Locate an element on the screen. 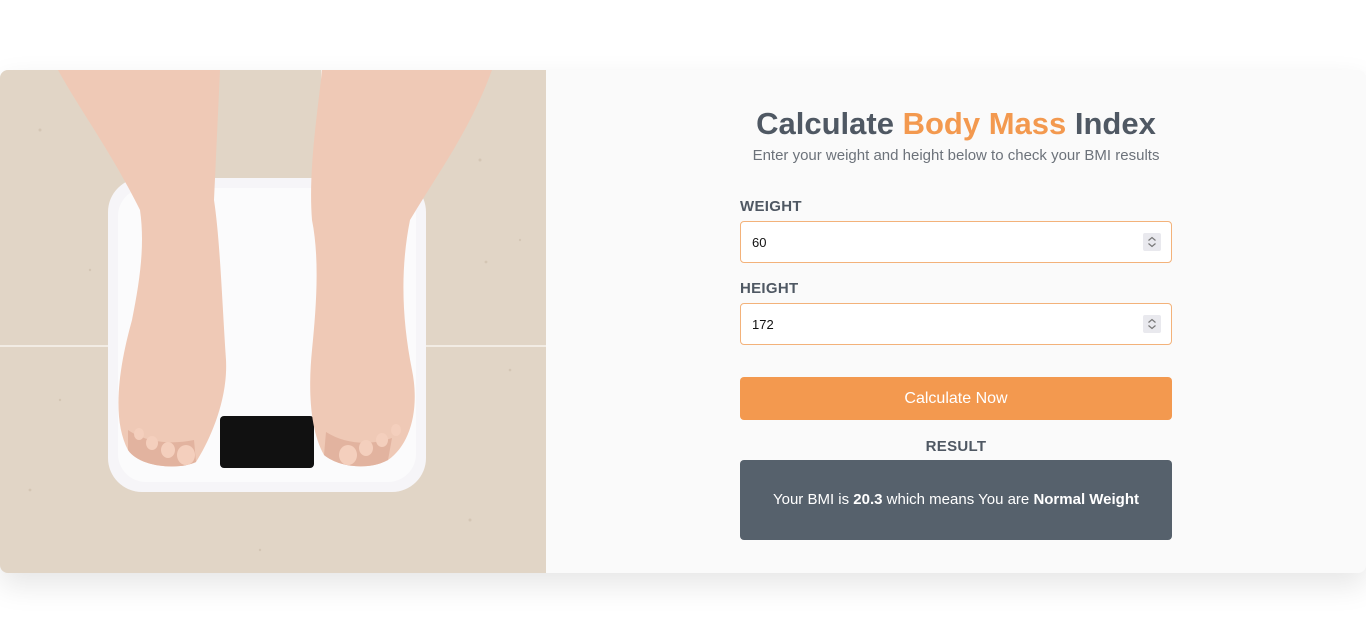 This screenshot has height=641, width=1366. bmi-value: 20.3 is located at coordinates (868, 499).